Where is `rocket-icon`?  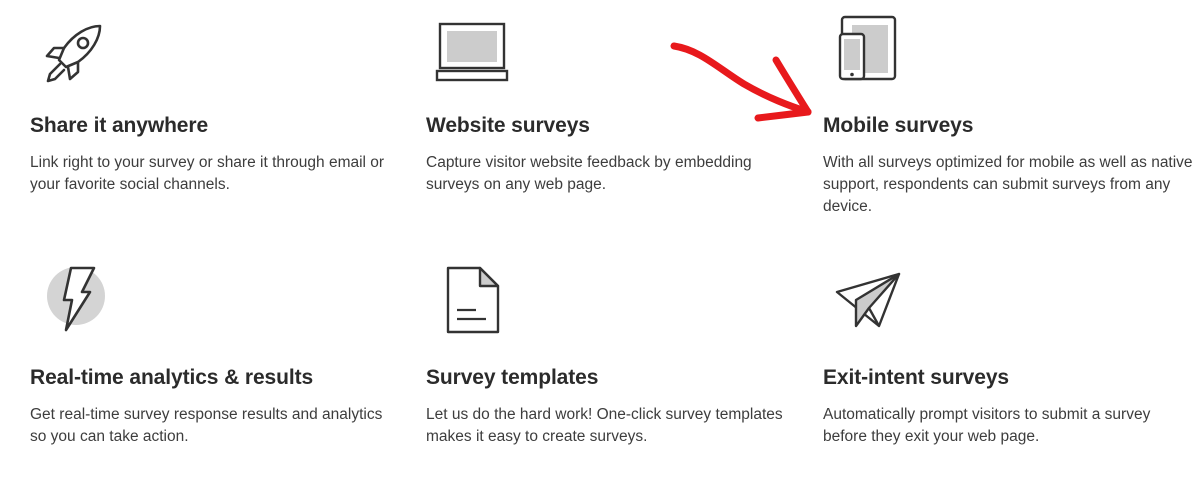
rocket-icon is located at coordinates (75, 59).